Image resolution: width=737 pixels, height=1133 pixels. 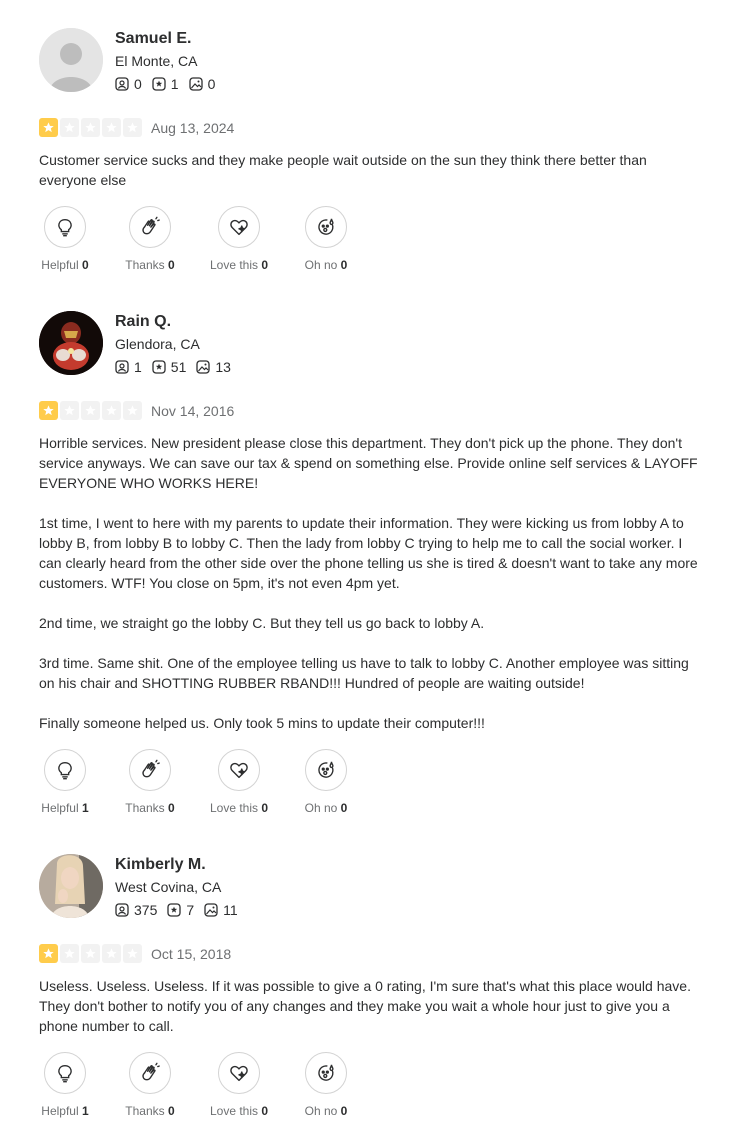 I want to click on friends-count: 1, so click(x=138, y=367).